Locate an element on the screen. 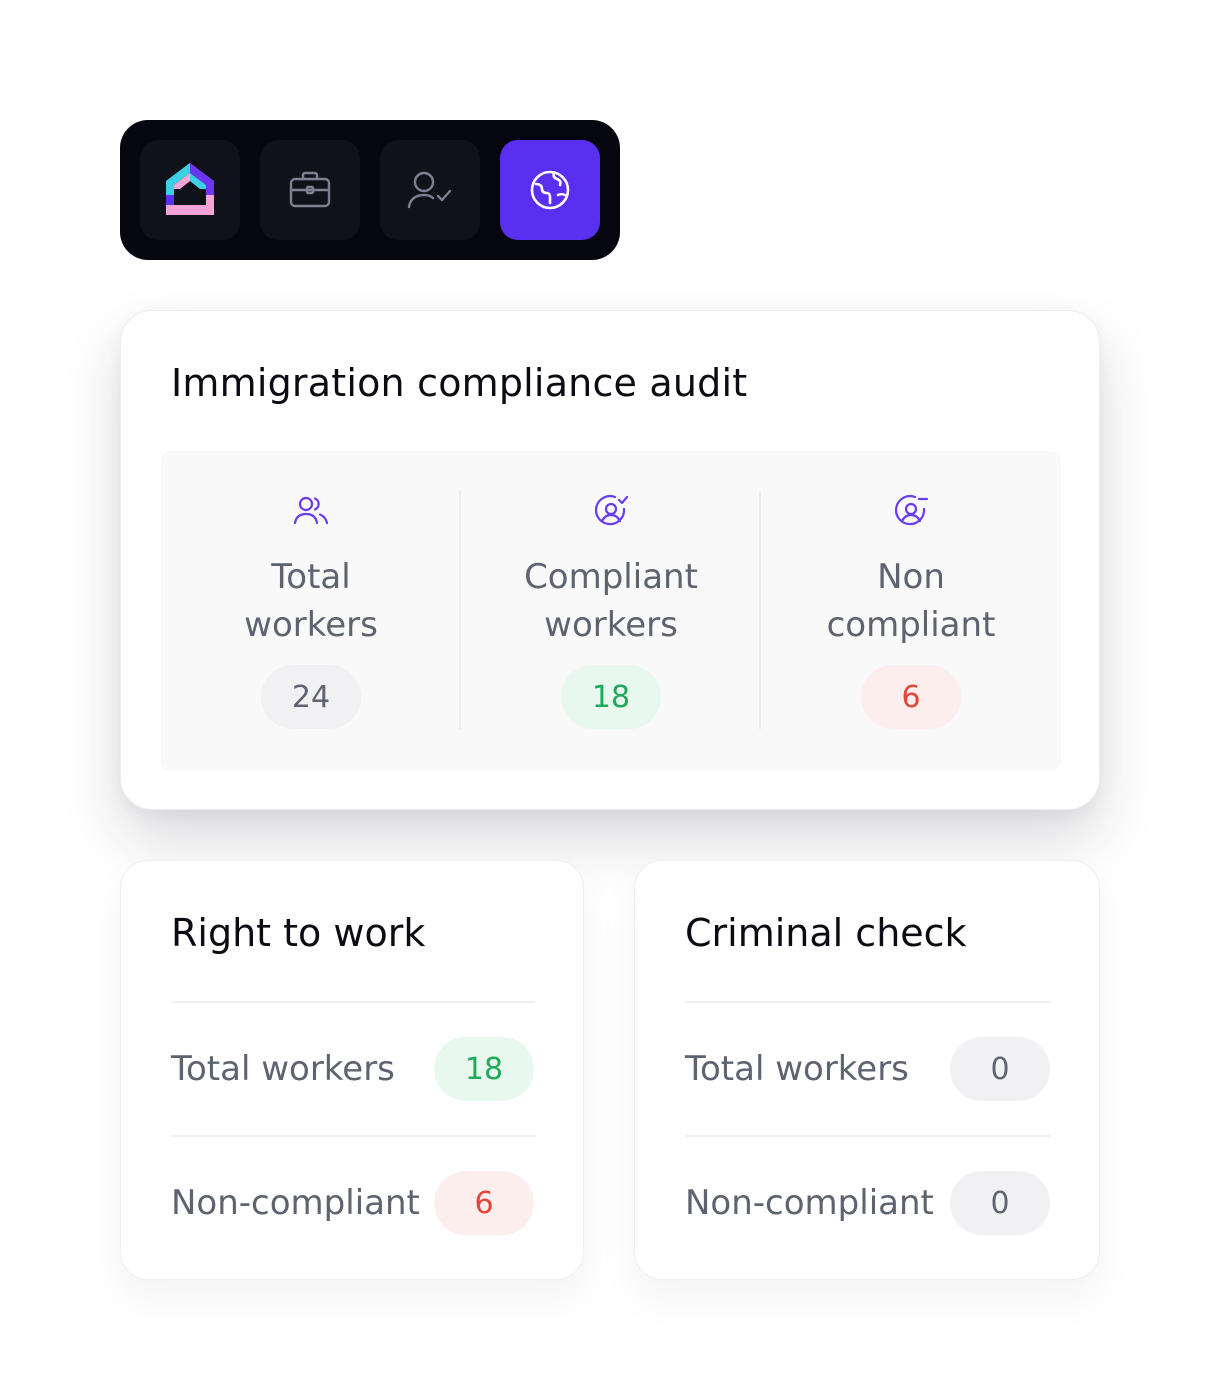 The height and width of the screenshot is (1400, 1220). home-button is located at coordinates (190, 190).